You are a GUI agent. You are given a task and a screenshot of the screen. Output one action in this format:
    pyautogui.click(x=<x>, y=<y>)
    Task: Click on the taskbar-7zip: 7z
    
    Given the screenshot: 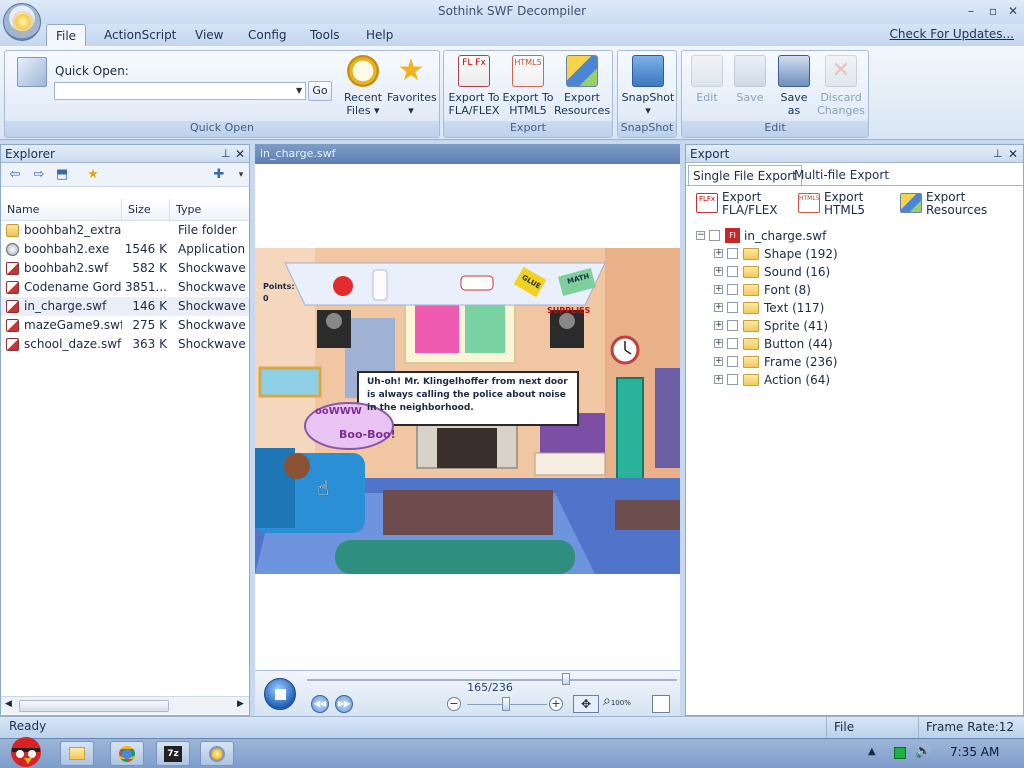 What is the action you would take?
    pyautogui.click(x=173, y=753)
    